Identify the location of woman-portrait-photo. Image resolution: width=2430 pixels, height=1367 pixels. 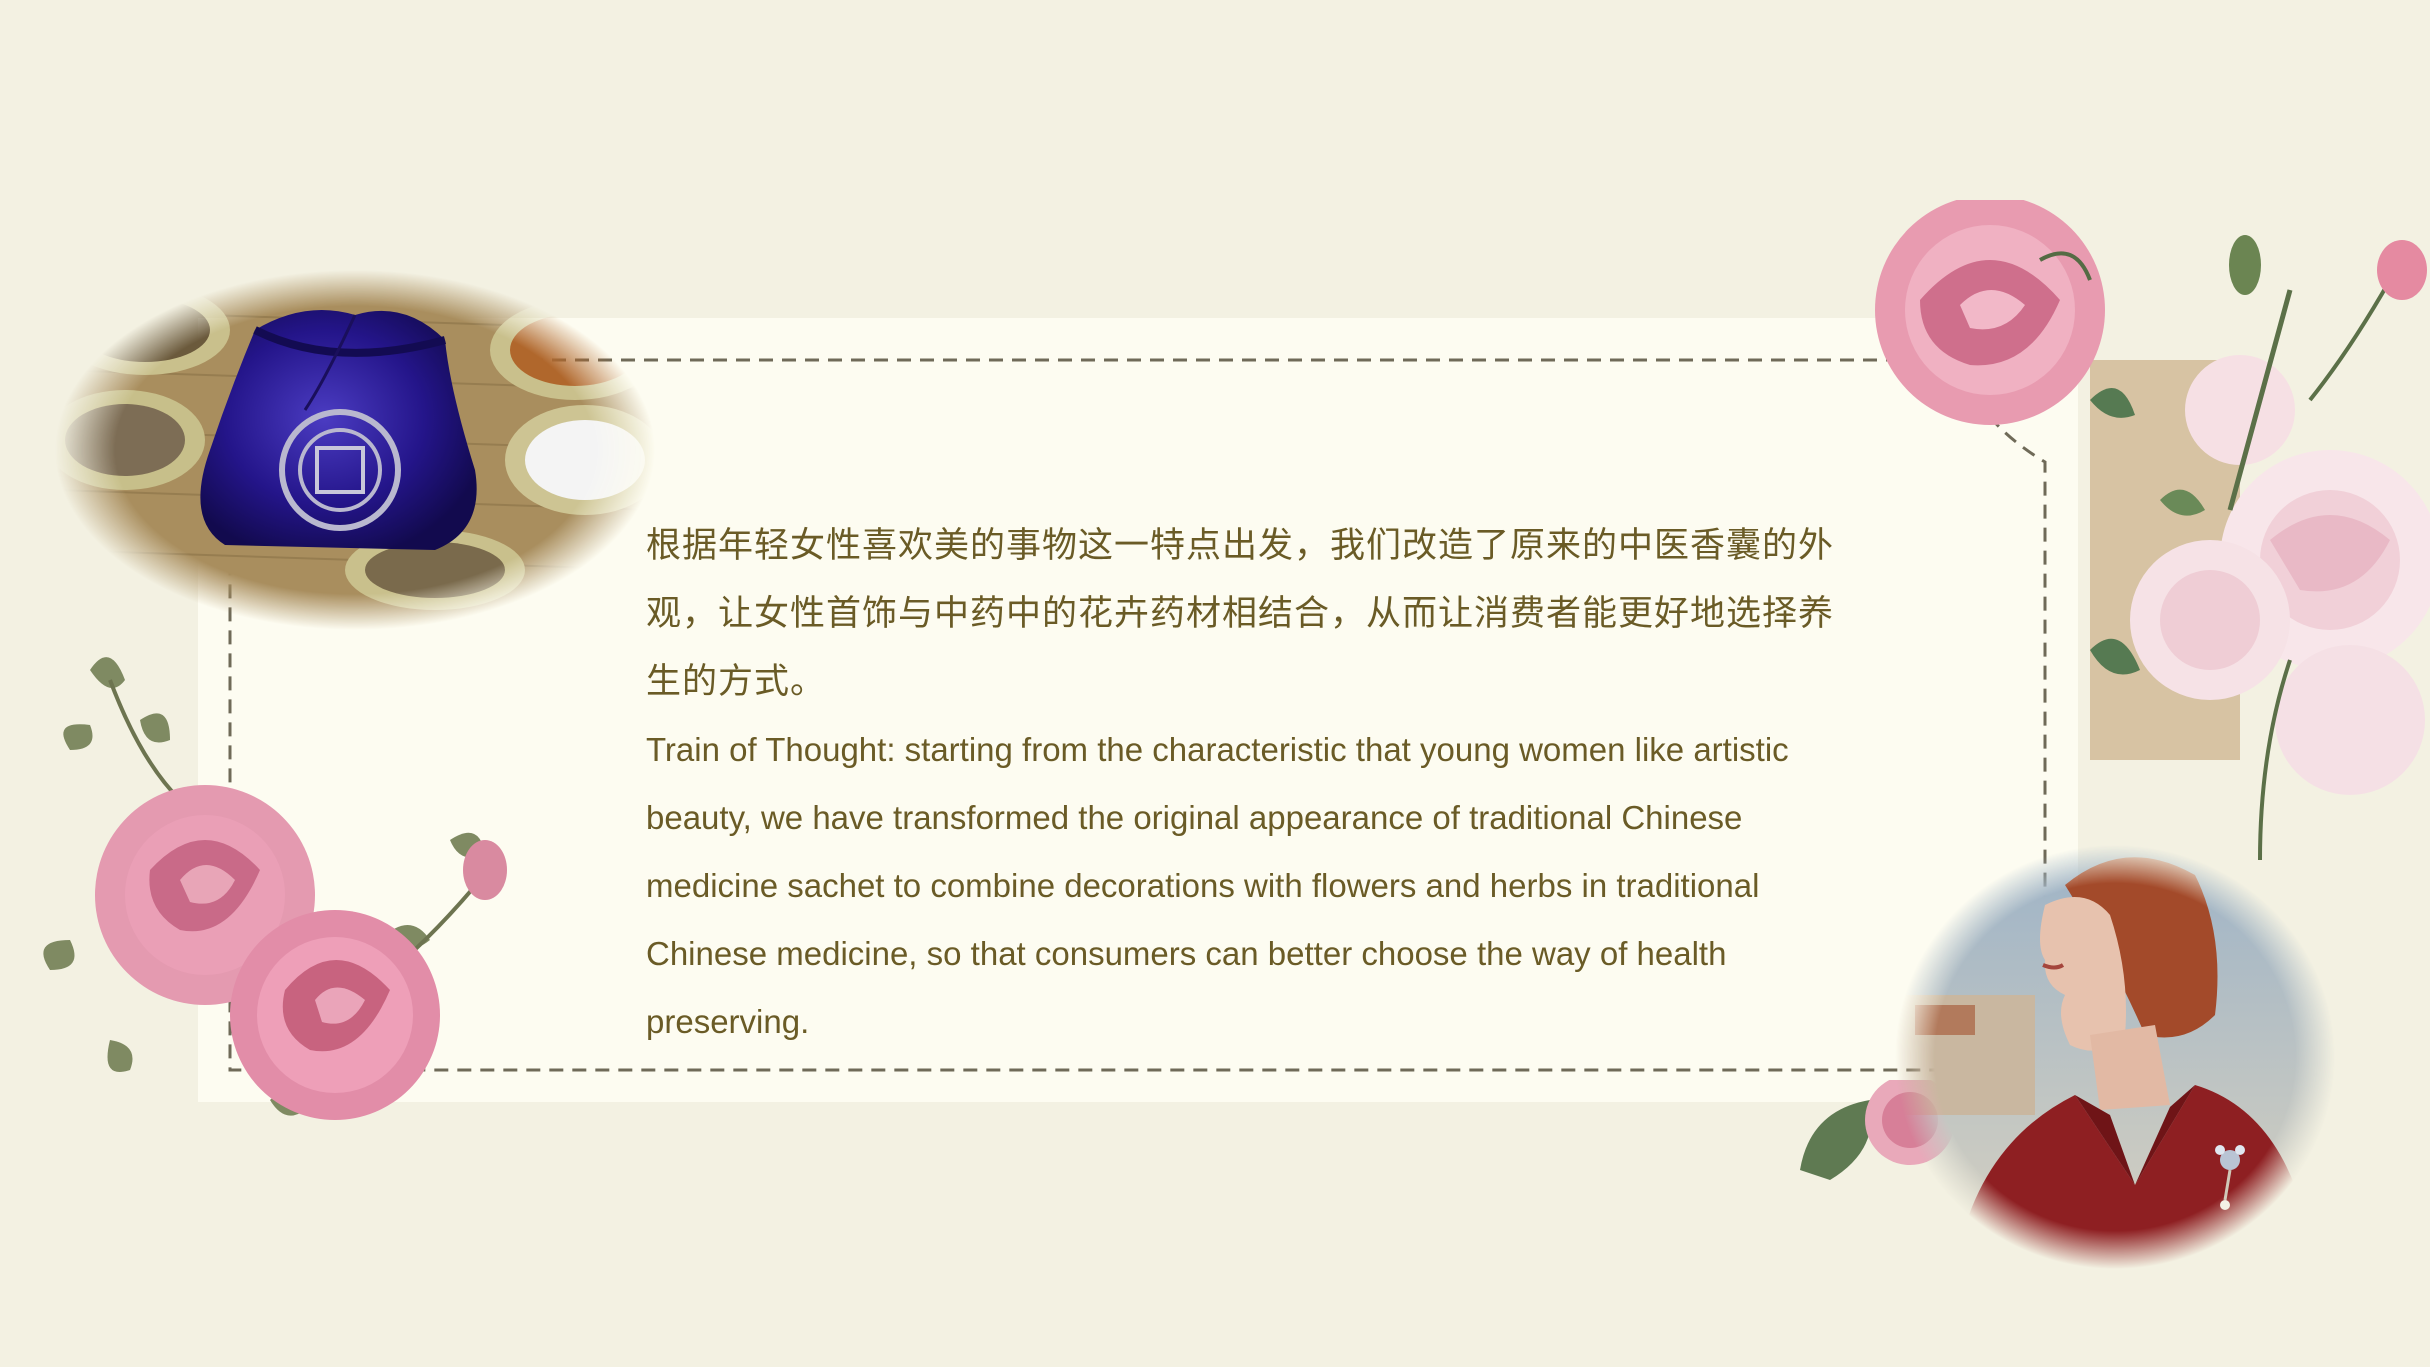
(2115, 1057).